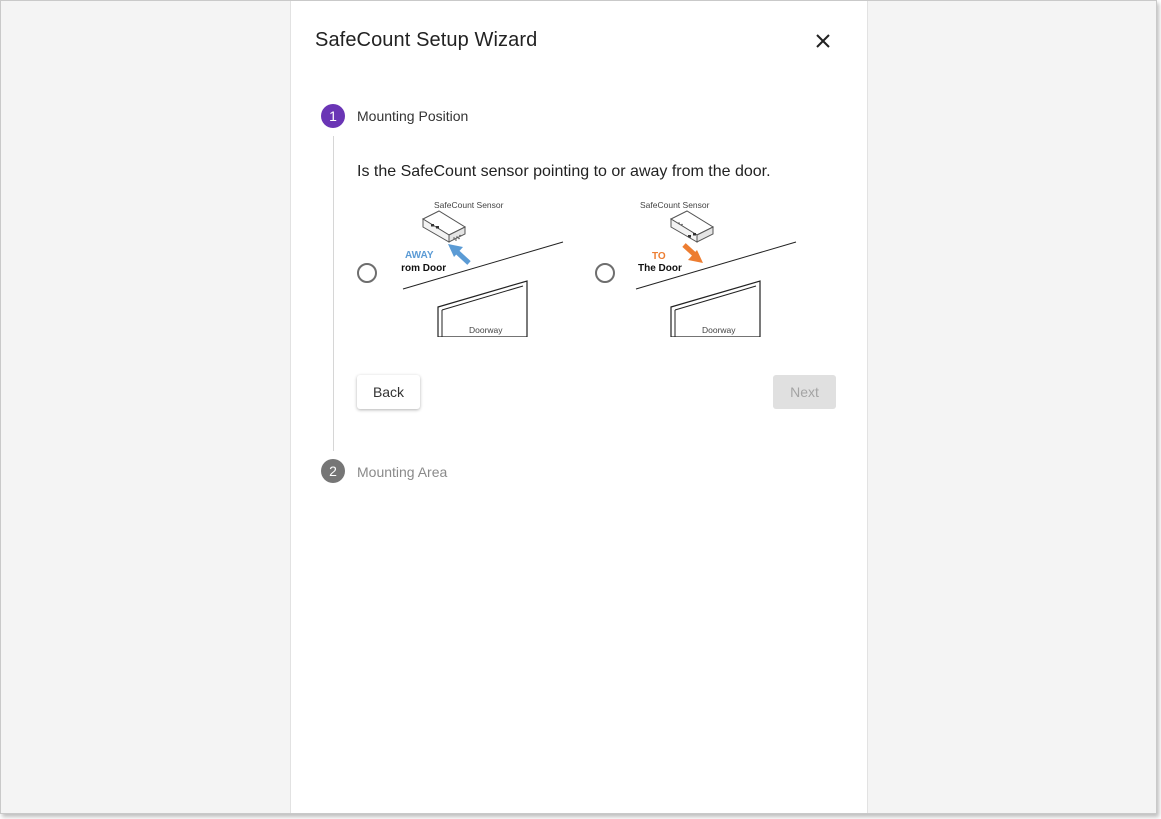 Image resolution: width=1161 pixels, height=819 pixels. I want to click on step-1-label: Mounting Position, so click(413, 116).